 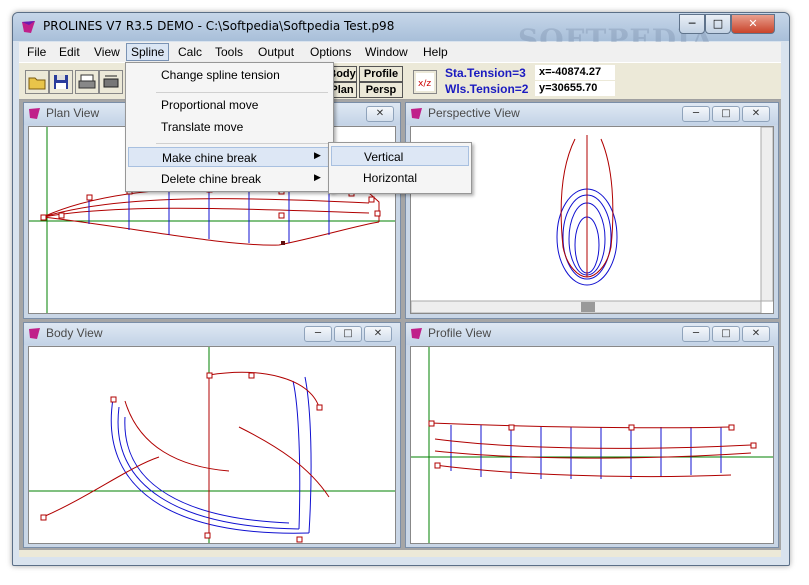 What do you see at coordinates (692, 24) in the screenshot?
I see `minimize-button: ─` at bounding box center [692, 24].